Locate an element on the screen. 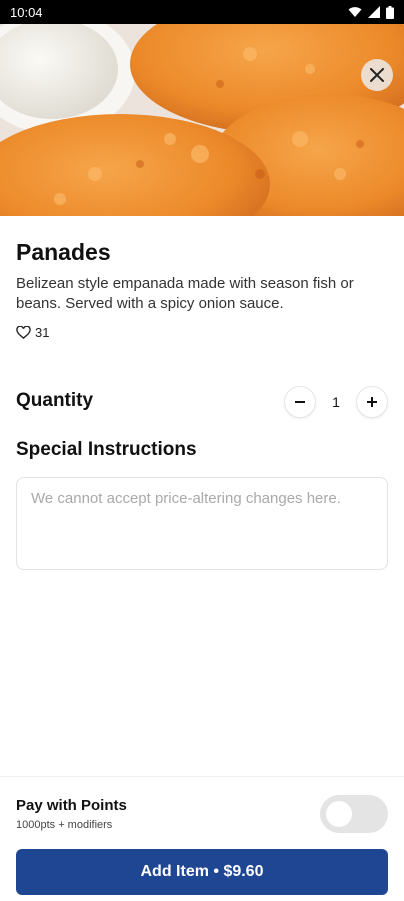 This screenshot has width=404, height=901. signal-icon is located at coordinates (374, 12).